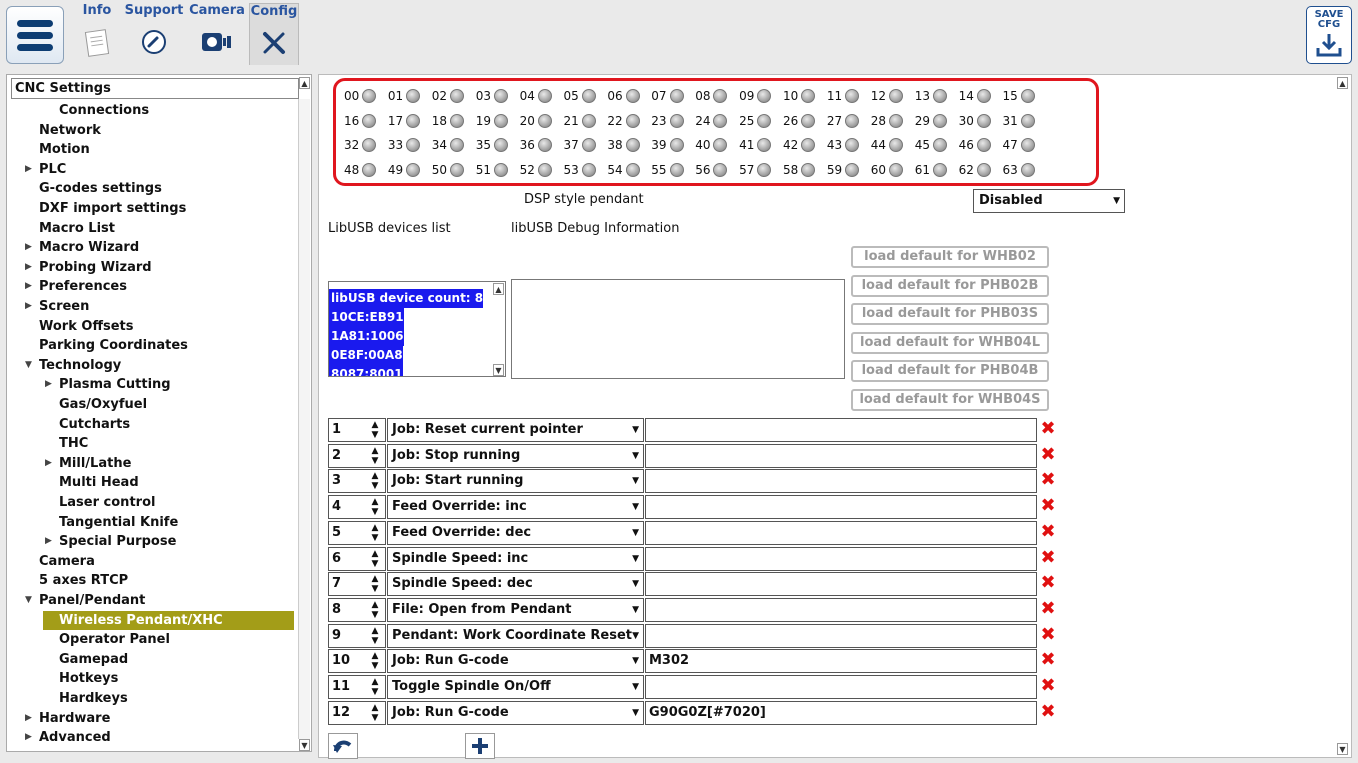 The image size is (1358, 763). I want to click on row-action-select: Job: Reset current pointer ▼, so click(515, 430).